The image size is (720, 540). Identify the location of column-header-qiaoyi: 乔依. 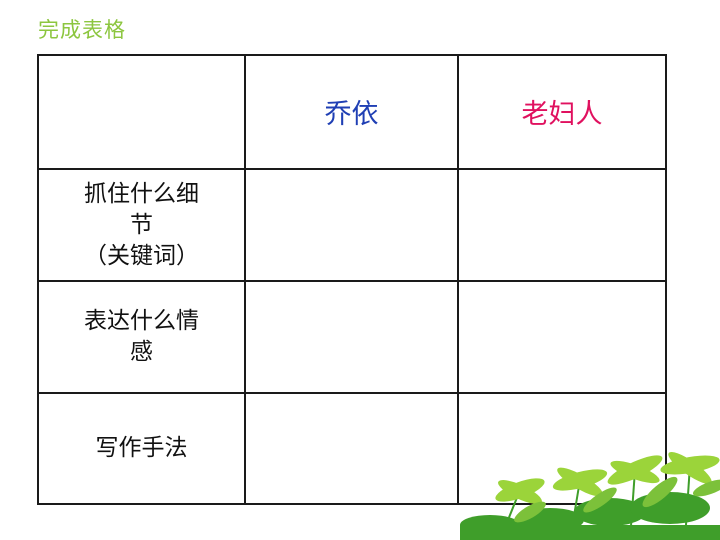
(351, 114).